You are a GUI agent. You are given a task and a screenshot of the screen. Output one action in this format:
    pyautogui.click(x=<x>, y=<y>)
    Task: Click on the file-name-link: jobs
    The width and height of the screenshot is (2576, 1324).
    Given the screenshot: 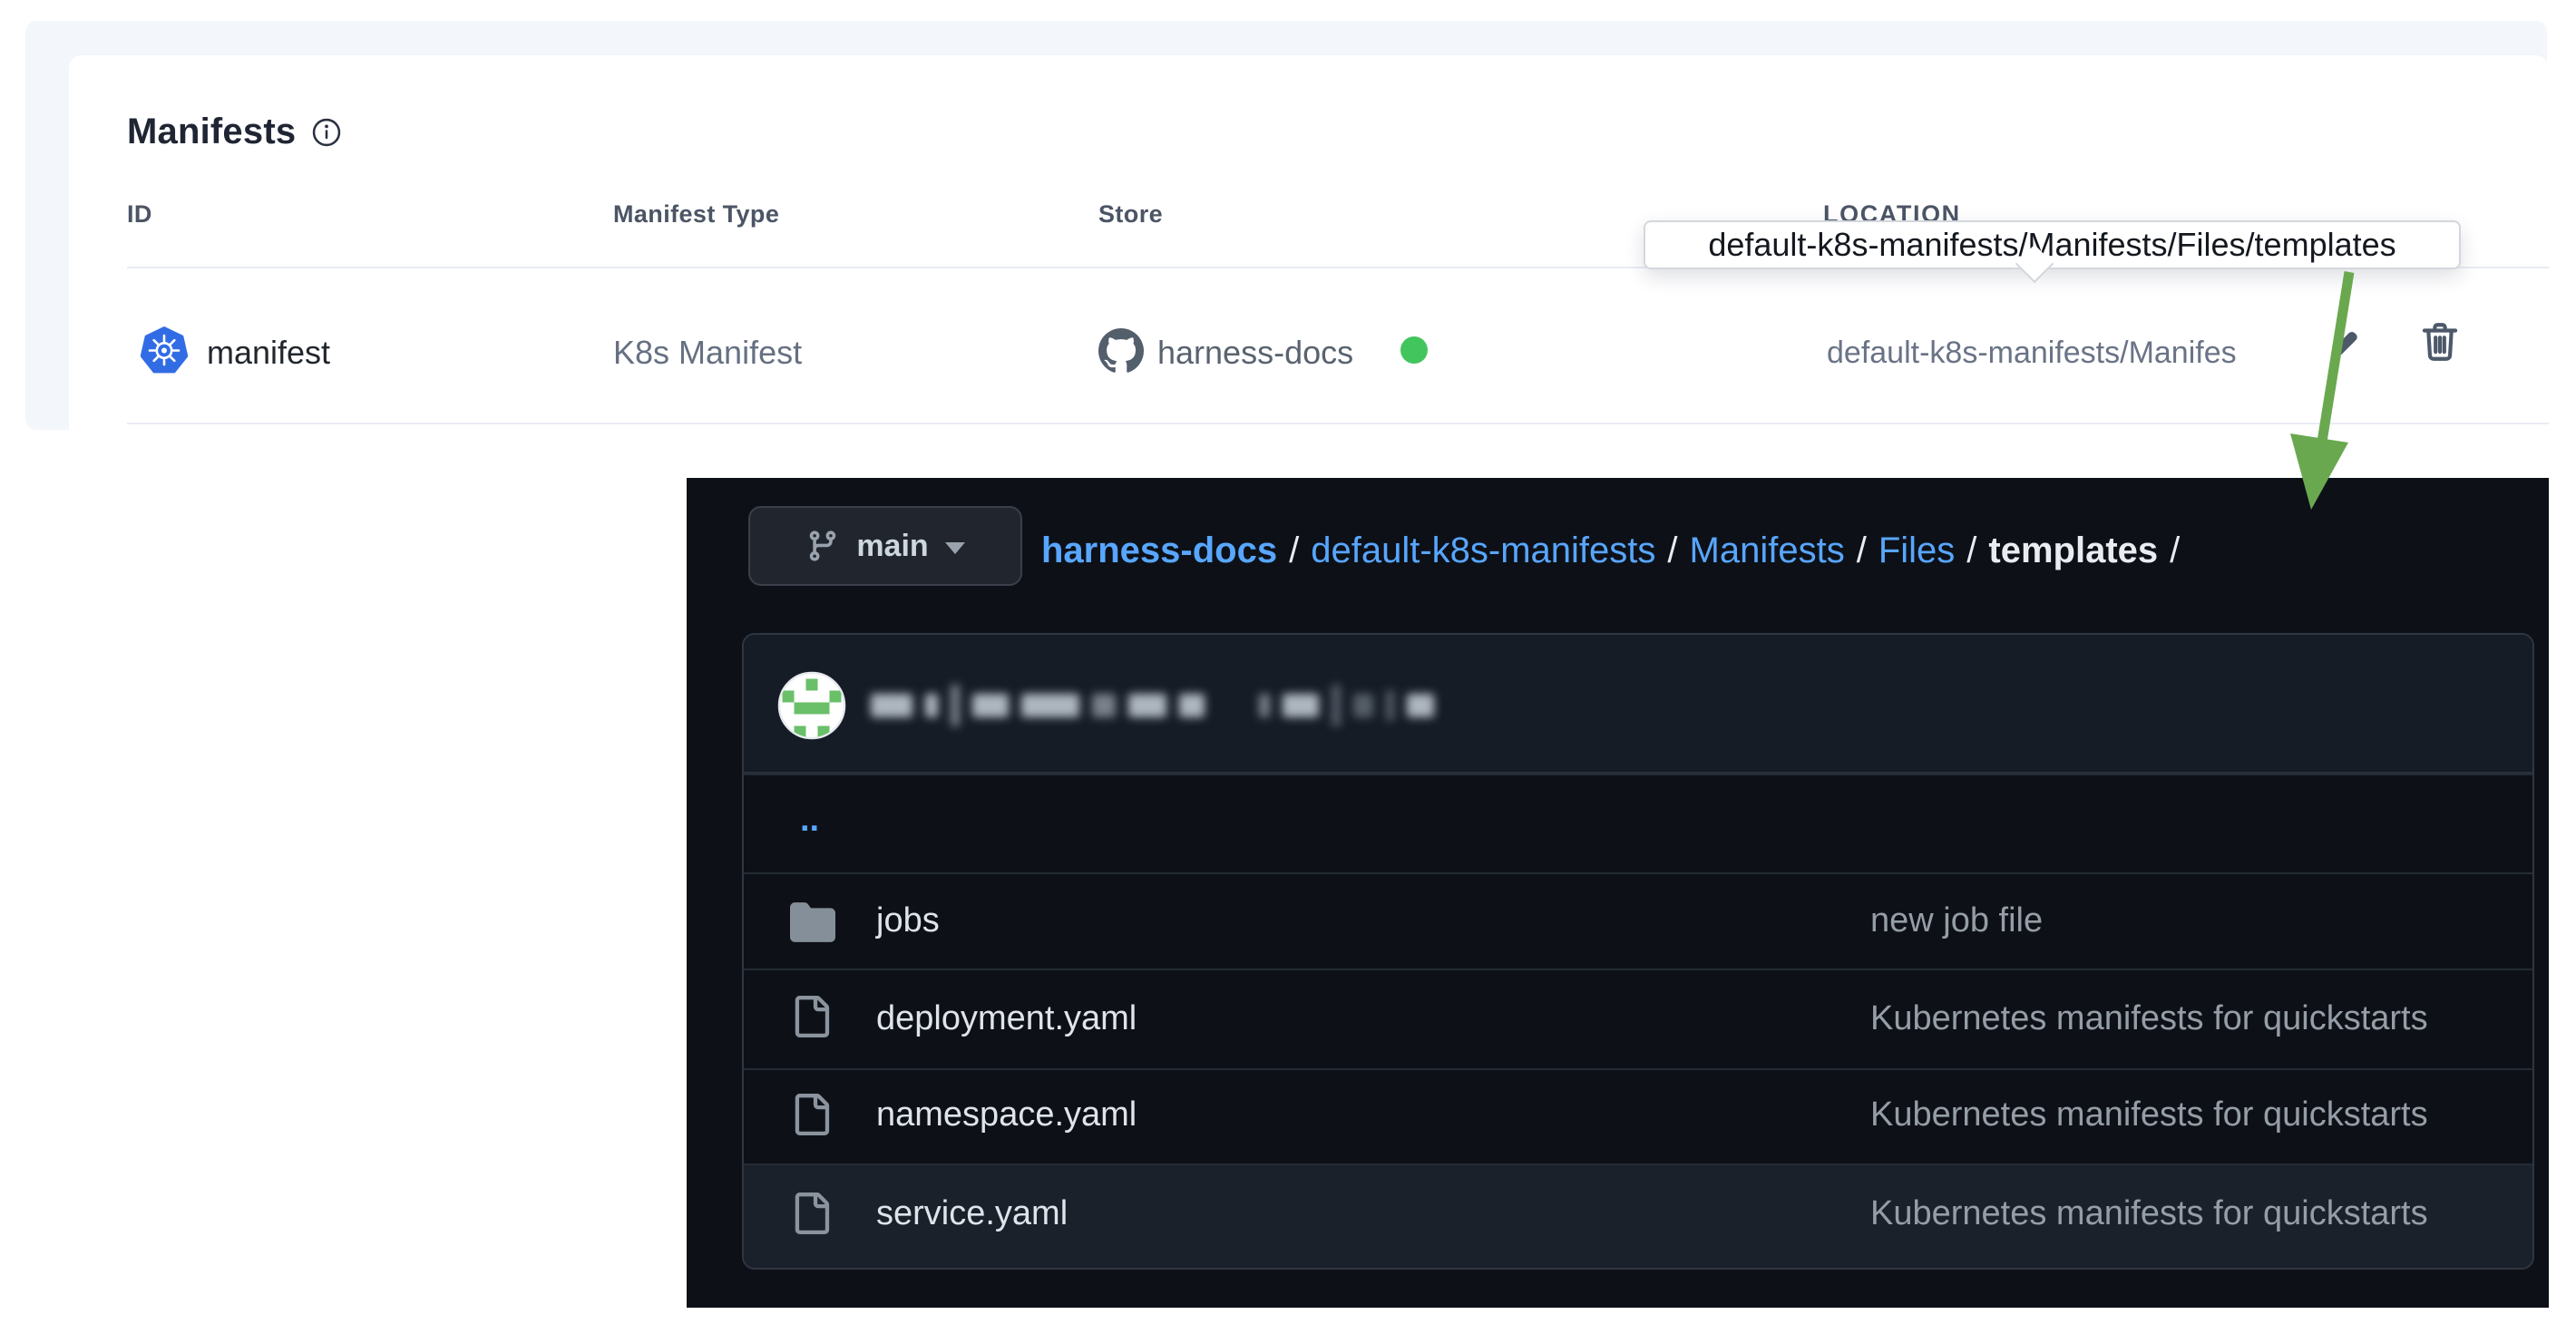 What is the action you would take?
    pyautogui.click(x=908, y=920)
    